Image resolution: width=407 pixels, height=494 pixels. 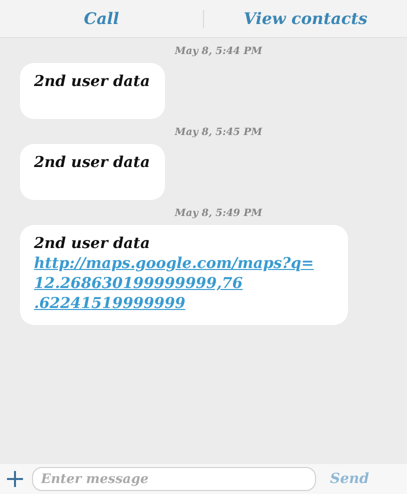 I want to click on message-input: Enter message, so click(x=174, y=479).